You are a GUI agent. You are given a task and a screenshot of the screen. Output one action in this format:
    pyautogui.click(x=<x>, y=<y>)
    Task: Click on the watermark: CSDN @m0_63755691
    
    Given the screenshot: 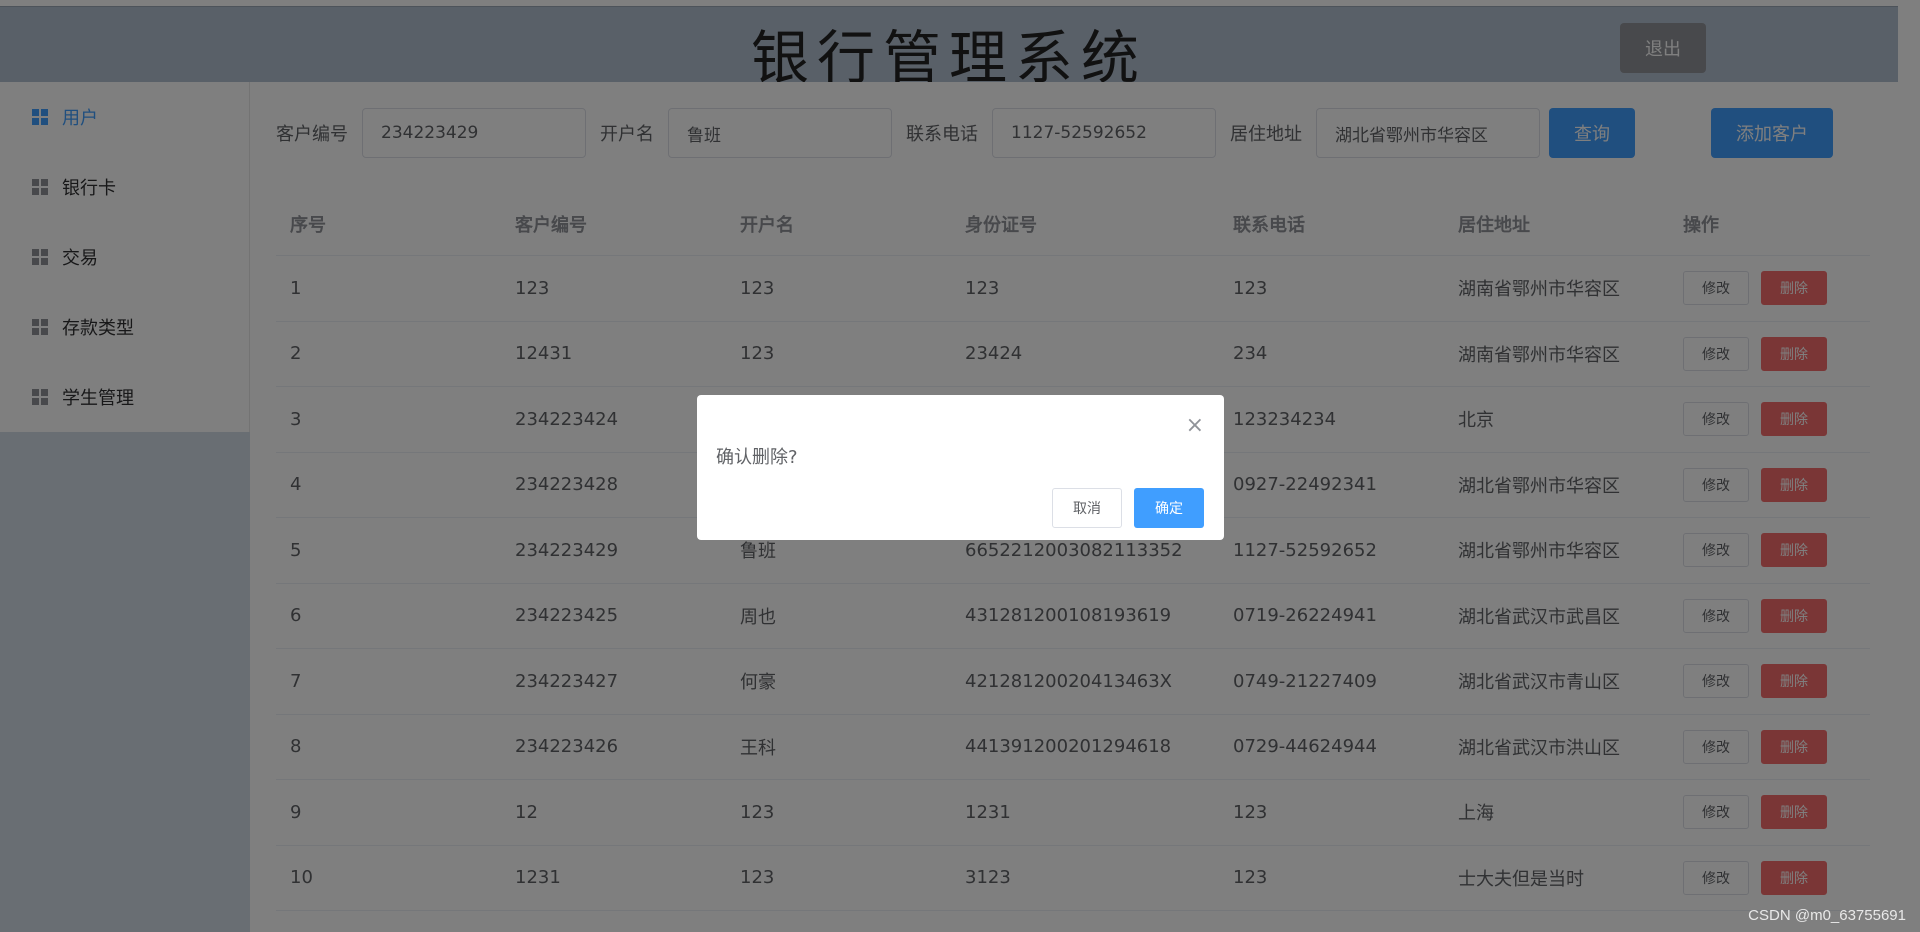 What is the action you would take?
    pyautogui.click(x=1827, y=915)
    